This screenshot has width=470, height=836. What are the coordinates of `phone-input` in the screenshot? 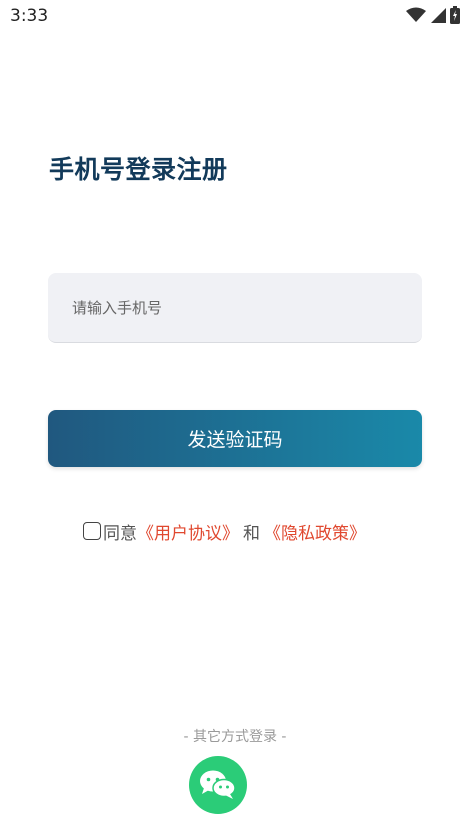 It's located at (235, 307).